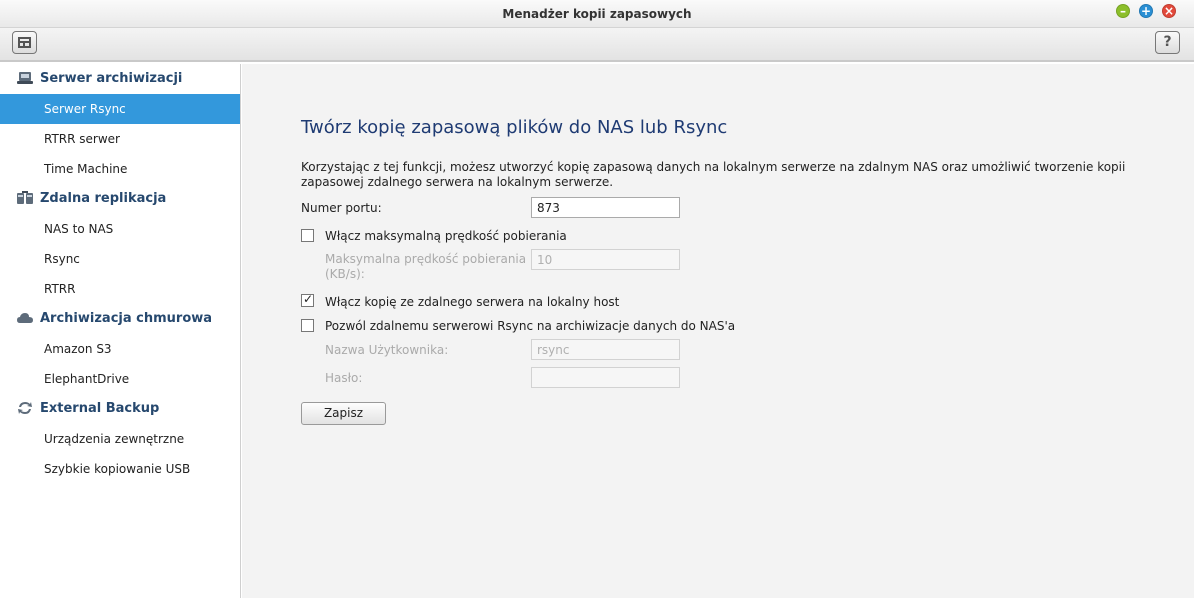 Image resolution: width=1194 pixels, height=598 pixels. I want to click on toolbar: ?, so click(597, 45).